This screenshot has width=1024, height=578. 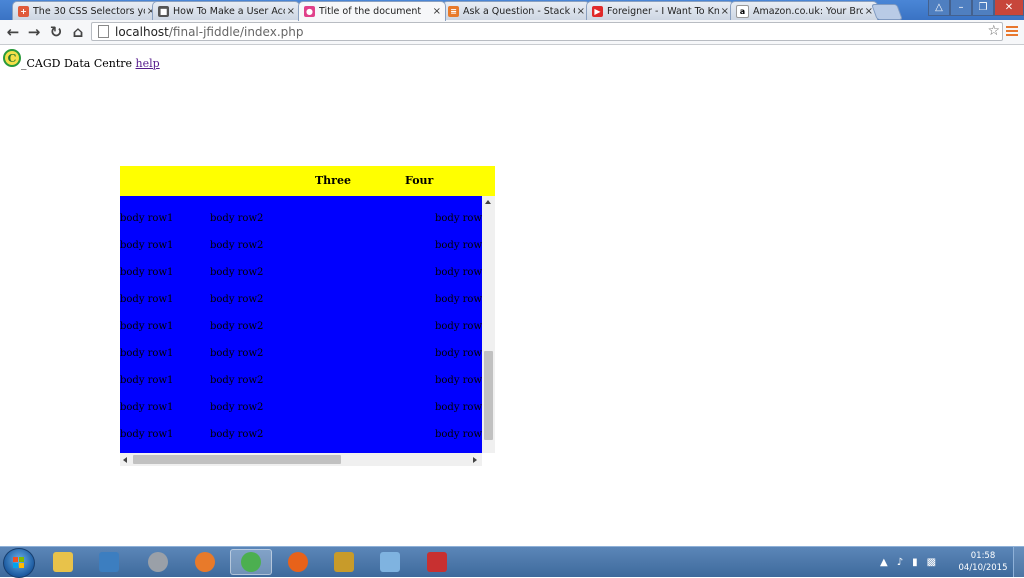 I want to click on bookmark-star-icon: ☆, so click(x=993, y=31).